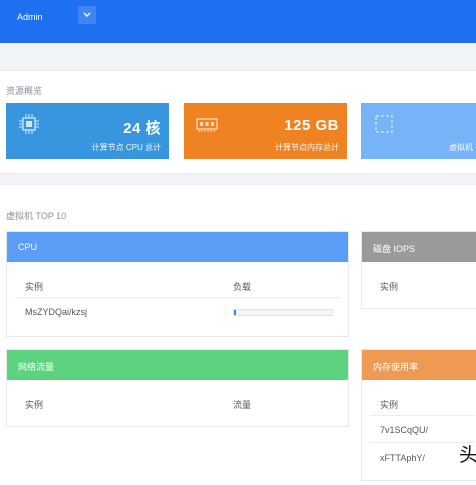  What do you see at coordinates (238, 21) in the screenshot?
I see `top-navbar: Admin` at bounding box center [238, 21].